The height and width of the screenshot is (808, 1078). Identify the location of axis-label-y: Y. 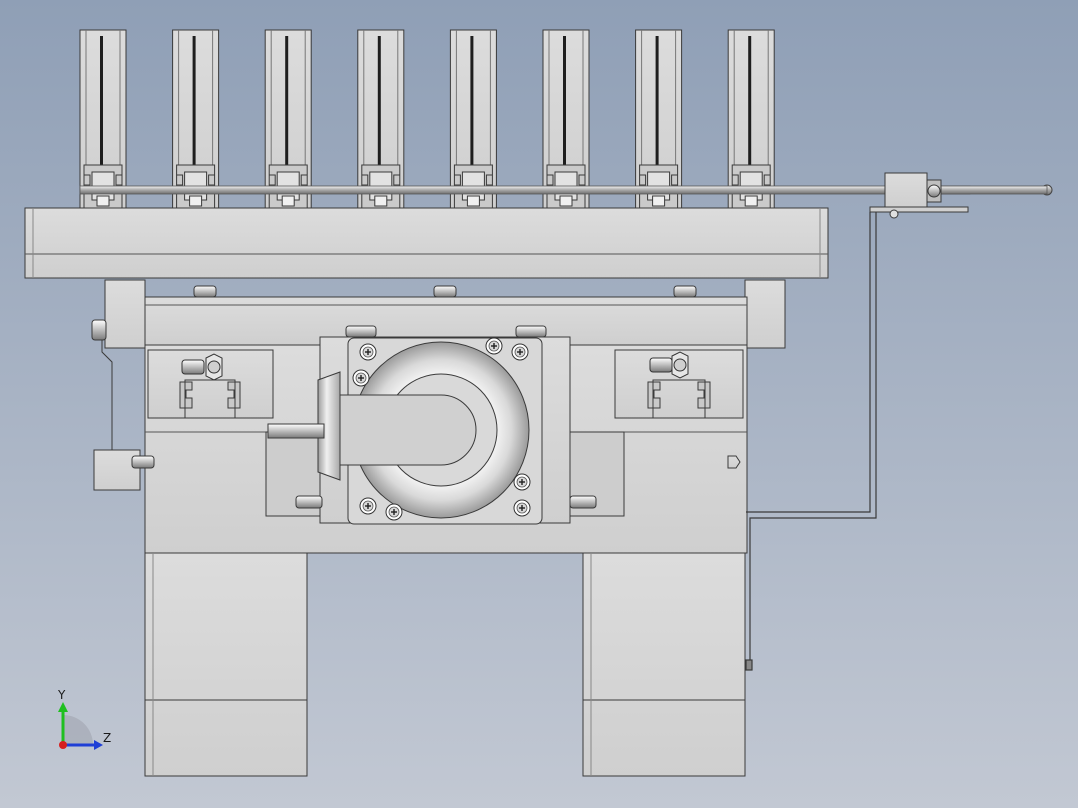
(62, 695).